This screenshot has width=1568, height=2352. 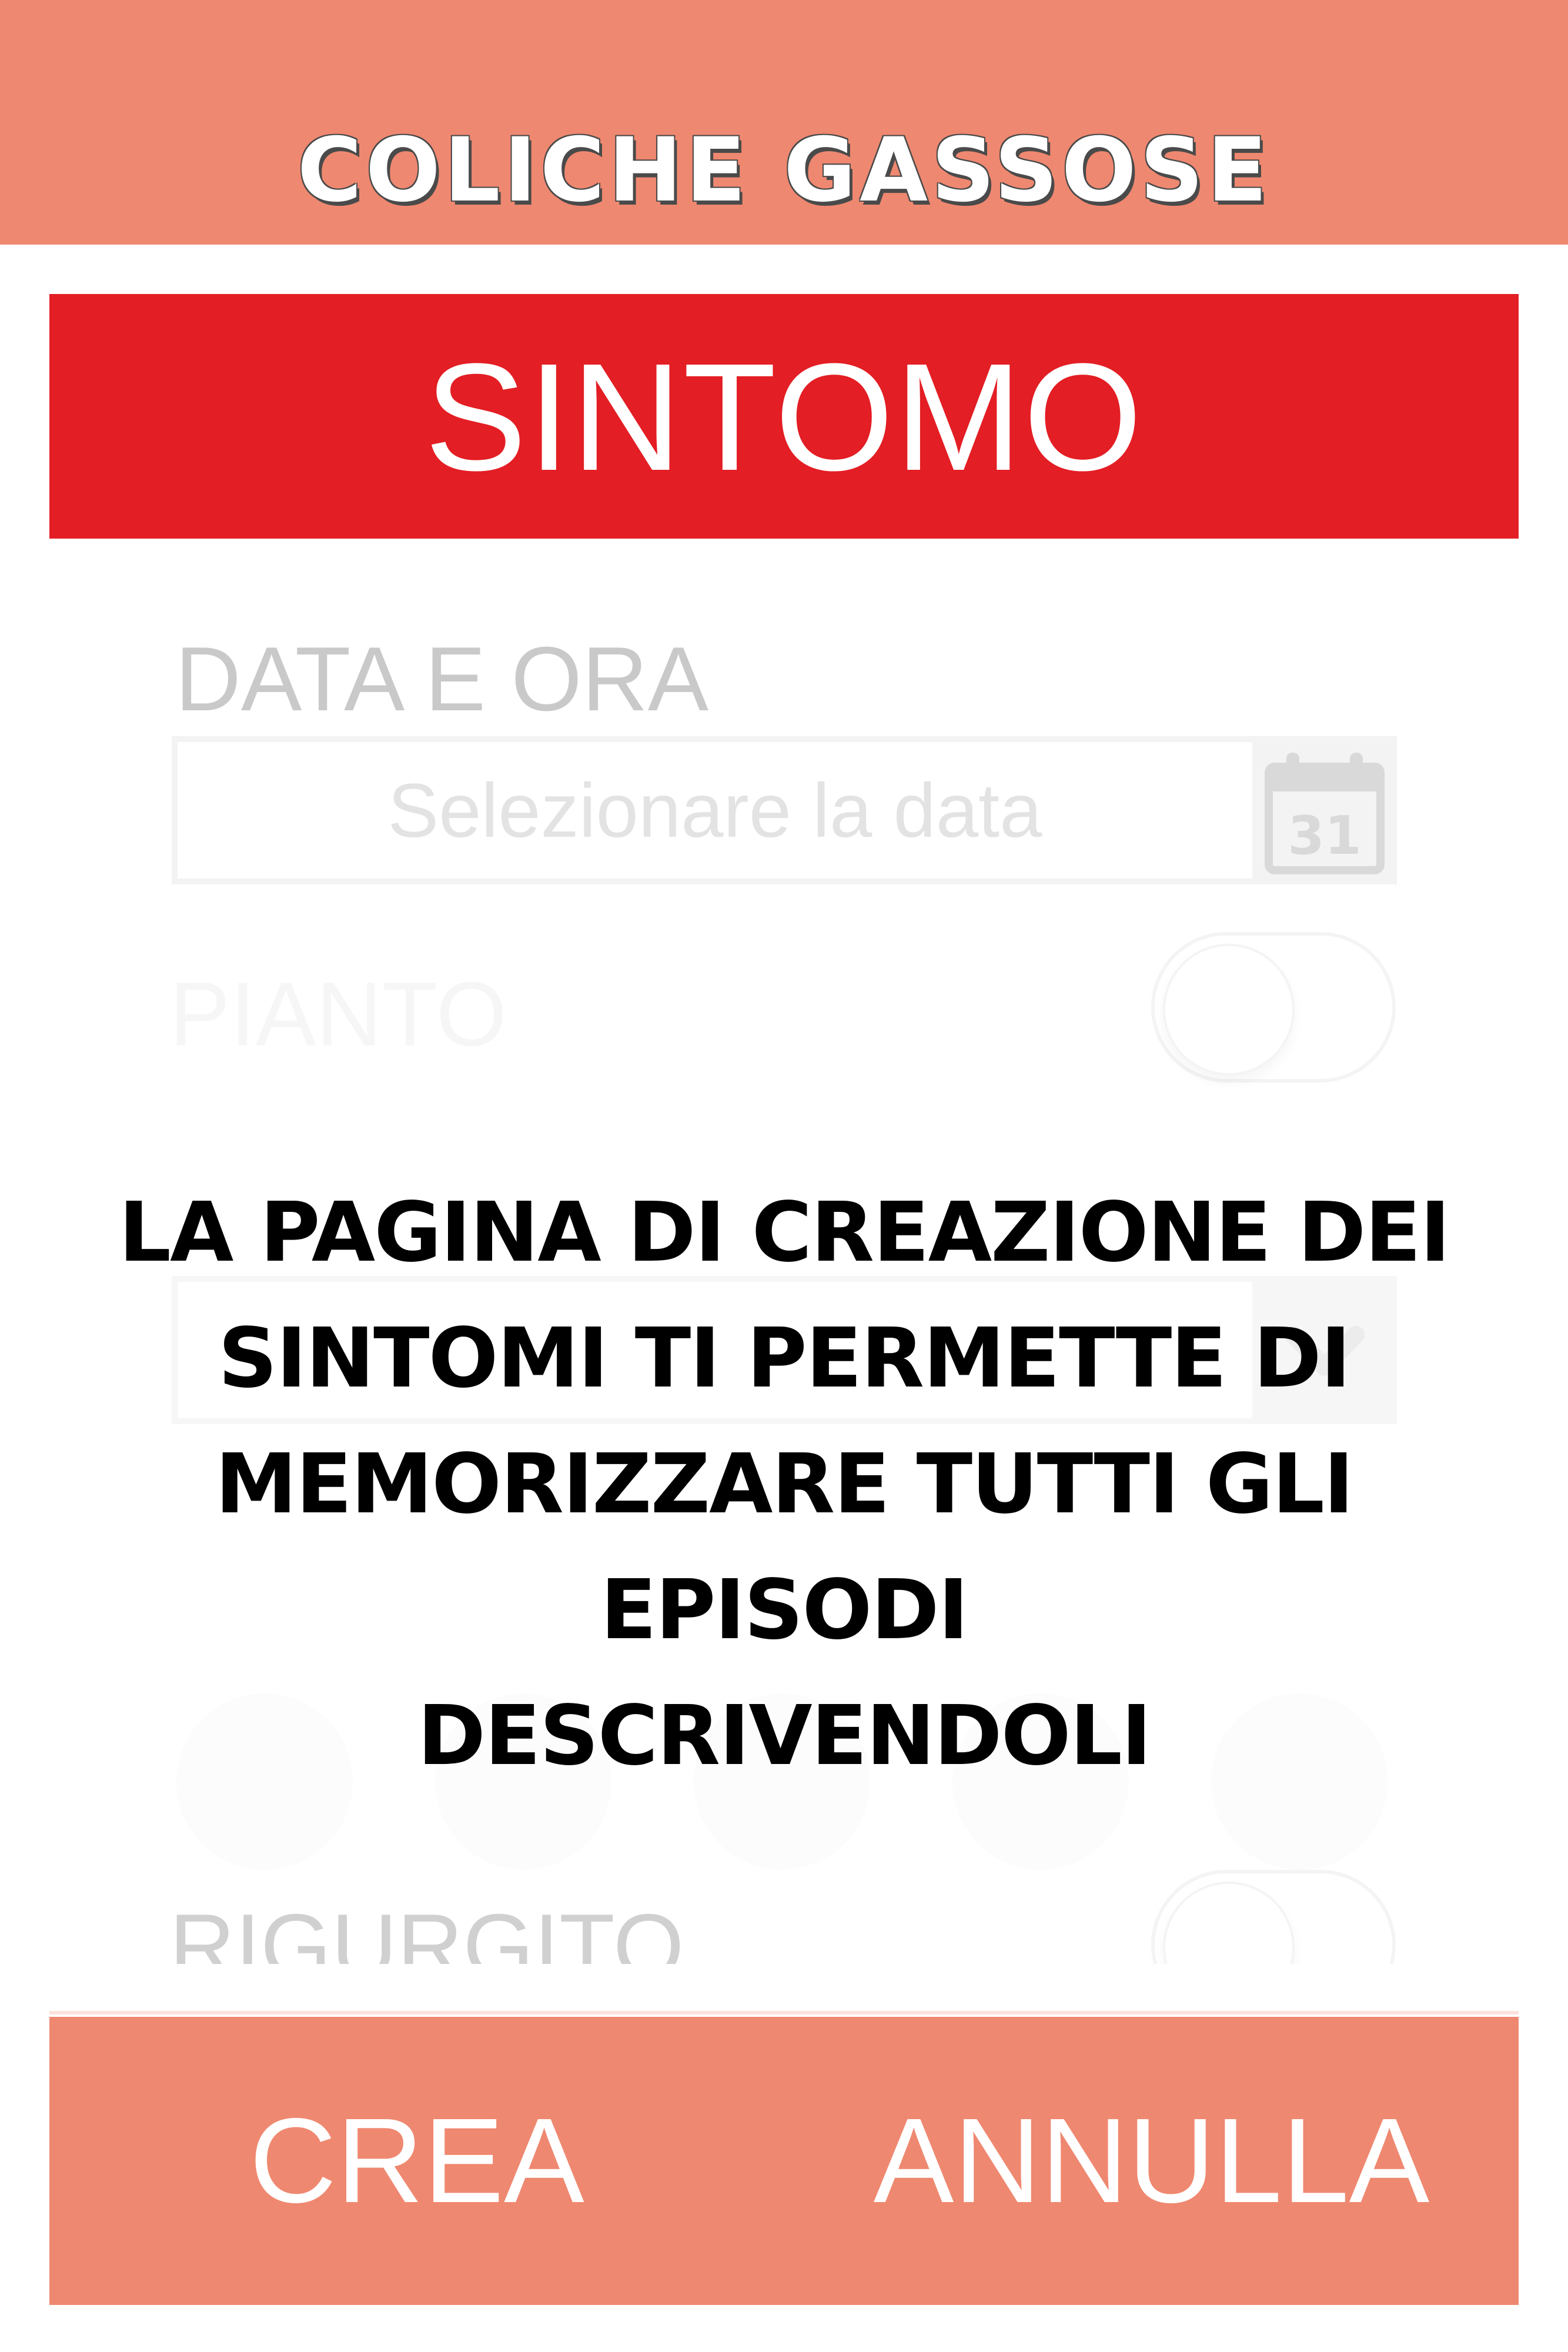 I want to click on calendar-icon: 31, so click(x=1325, y=813).